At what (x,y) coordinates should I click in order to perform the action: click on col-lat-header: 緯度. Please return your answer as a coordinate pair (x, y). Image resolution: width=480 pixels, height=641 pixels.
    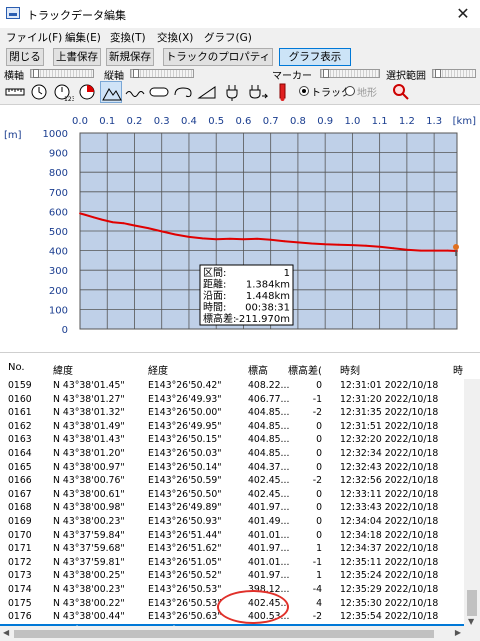
    Looking at the image, I should click on (63, 369).